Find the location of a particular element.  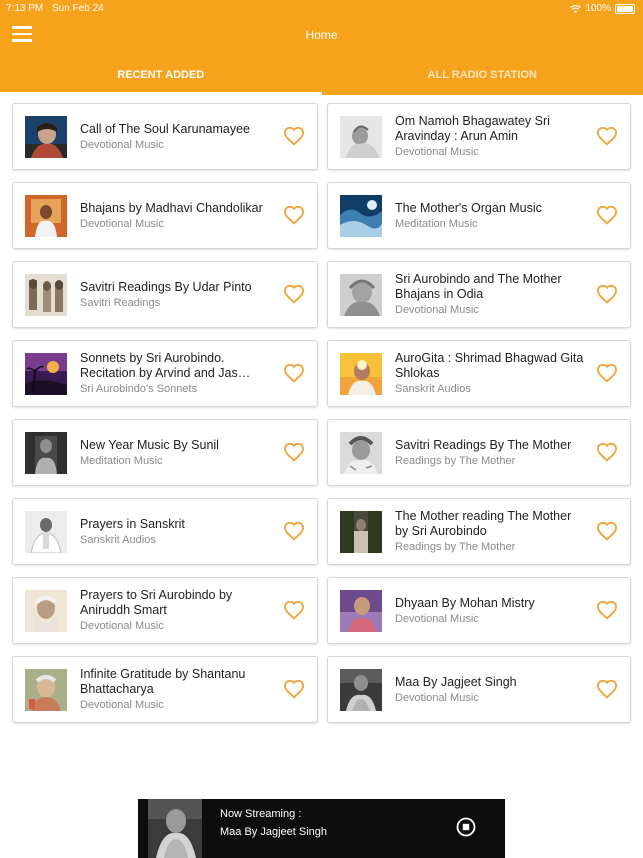

status-date: Sun Feb 24 is located at coordinates (78, 8).